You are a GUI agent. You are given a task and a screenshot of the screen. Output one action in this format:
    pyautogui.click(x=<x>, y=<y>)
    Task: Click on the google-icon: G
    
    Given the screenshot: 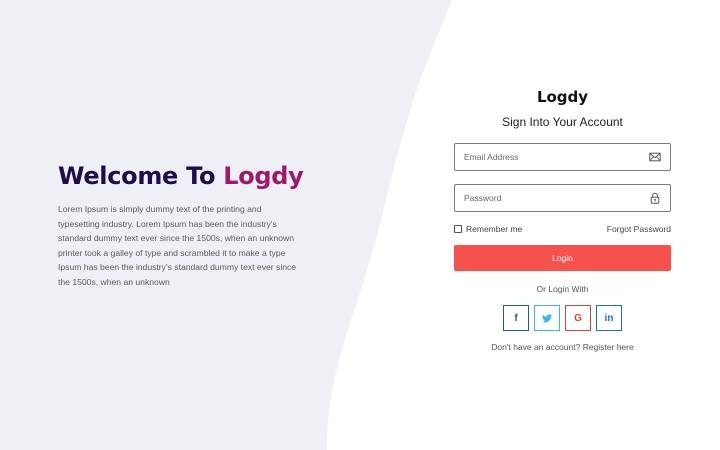 What is the action you would take?
    pyautogui.click(x=578, y=318)
    